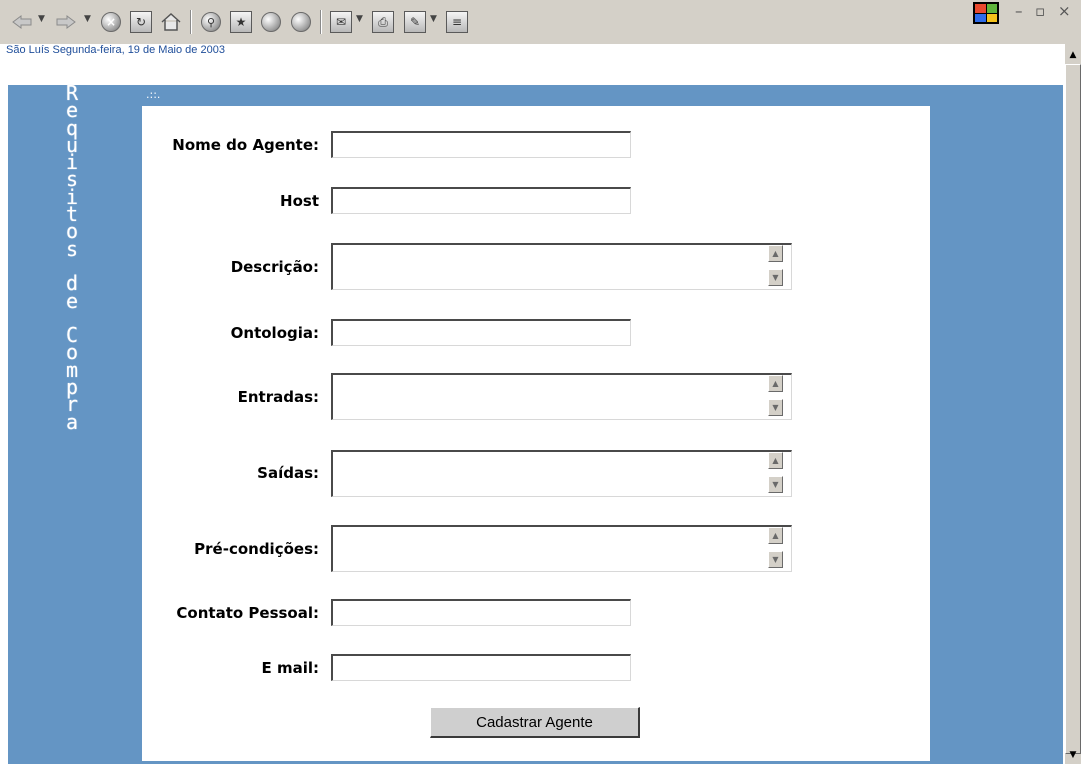  What do you see at coordinates (247, 613) in the screenshot?
I see `field-label: Contato Pessoal:` at bounding box center [247, 613].